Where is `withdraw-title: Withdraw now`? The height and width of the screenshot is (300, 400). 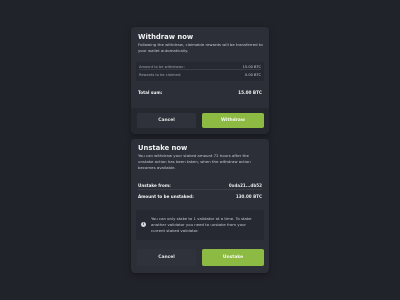
withdraw-title: Withdraw now is located at coordinates (166, 37).